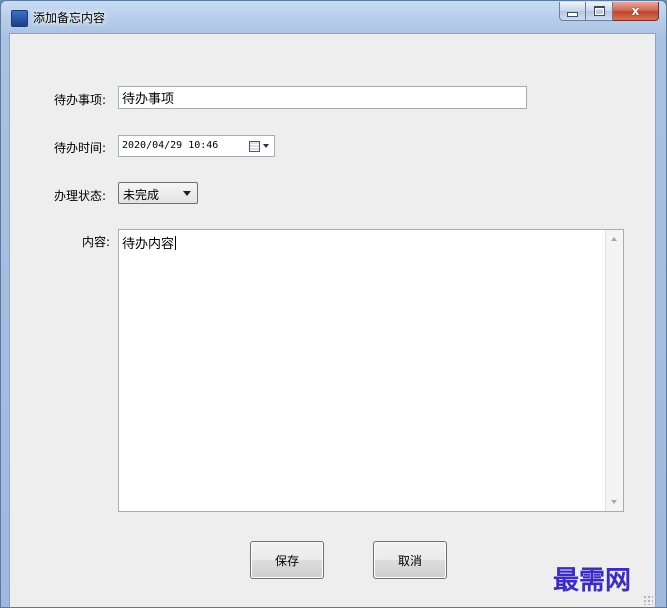  Describe the element at coordinates (170, 145) in the screenshot. I see `todo-time-value: 2020/04/29 10:46` at that location.